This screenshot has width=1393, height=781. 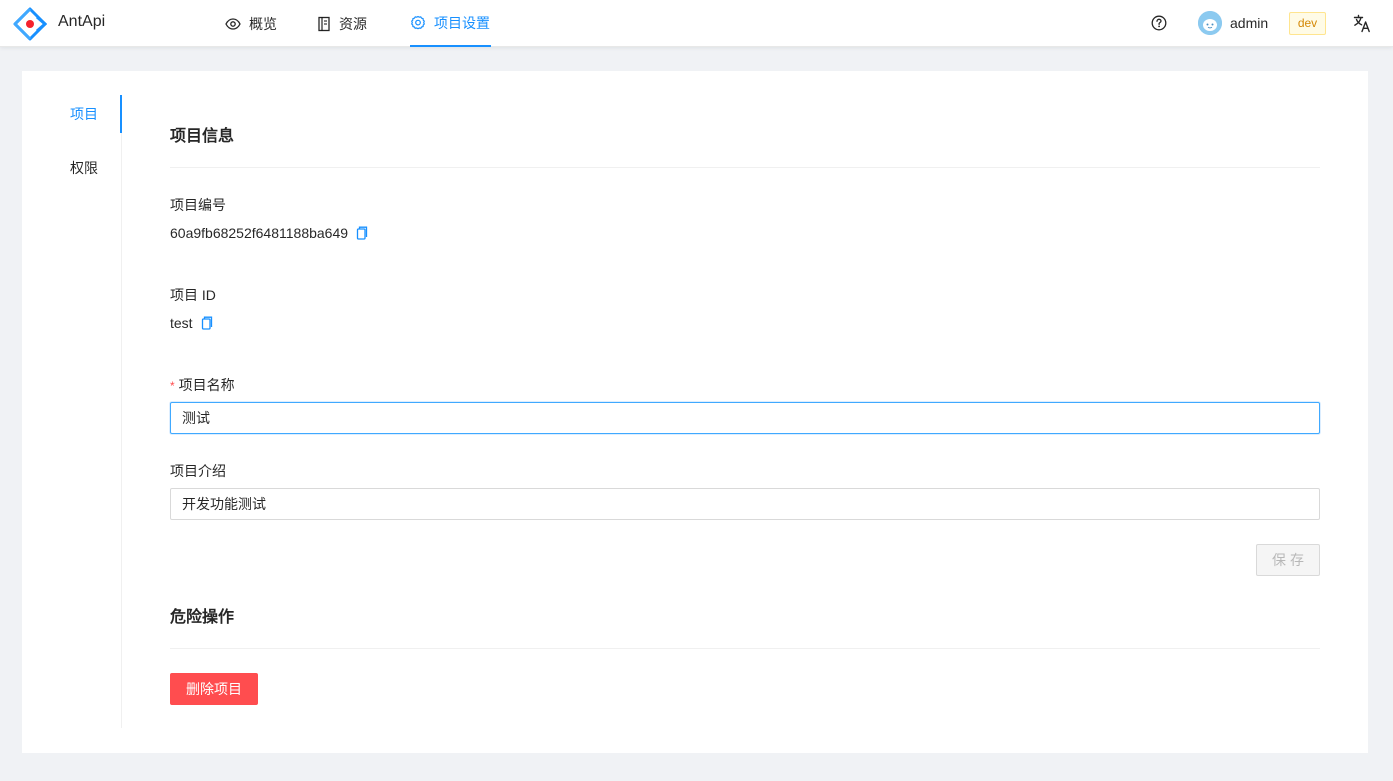 I want to click on user-avatar-icon, so click(x=1210, y=23).